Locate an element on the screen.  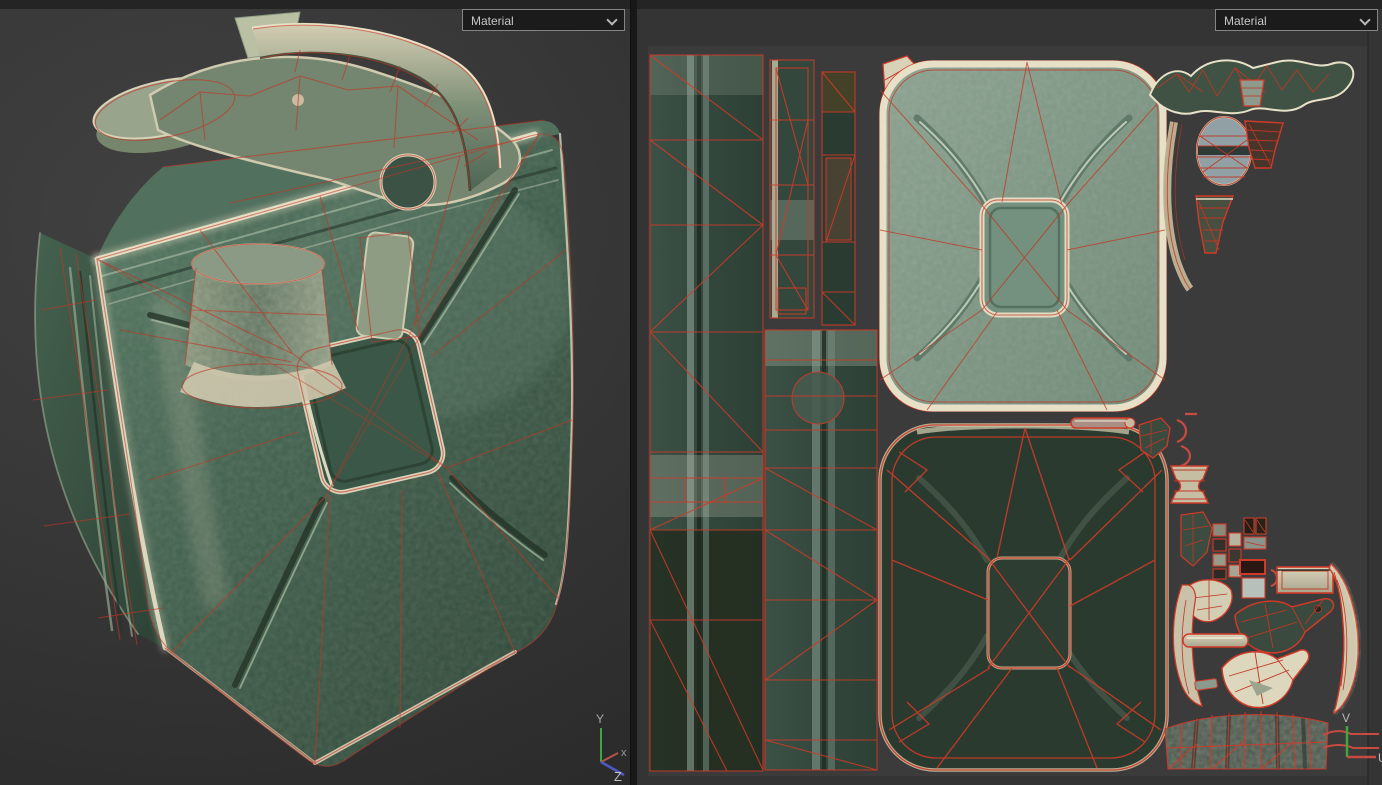
axis-v-label: V is located at coordinates (1346, 718).